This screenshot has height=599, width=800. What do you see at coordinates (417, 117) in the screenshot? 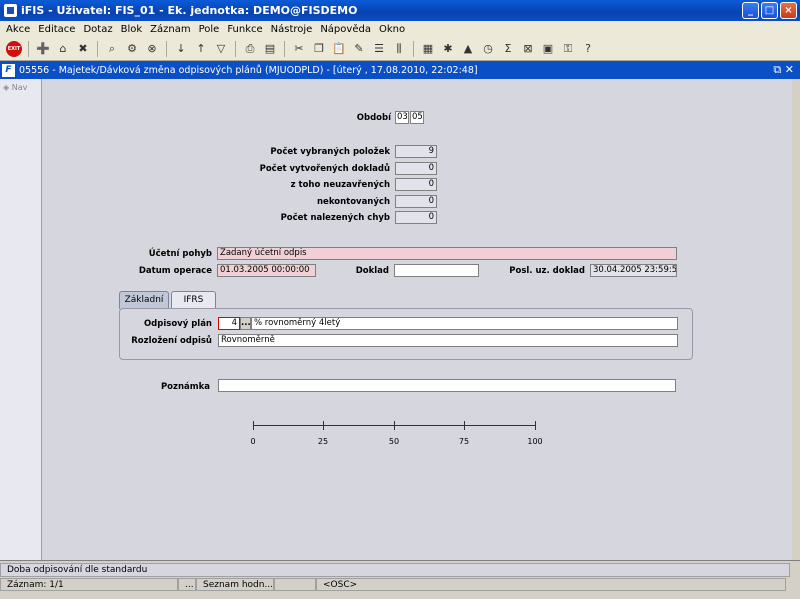
I see `period-year-field: 05` at bounding box center [417, 117].